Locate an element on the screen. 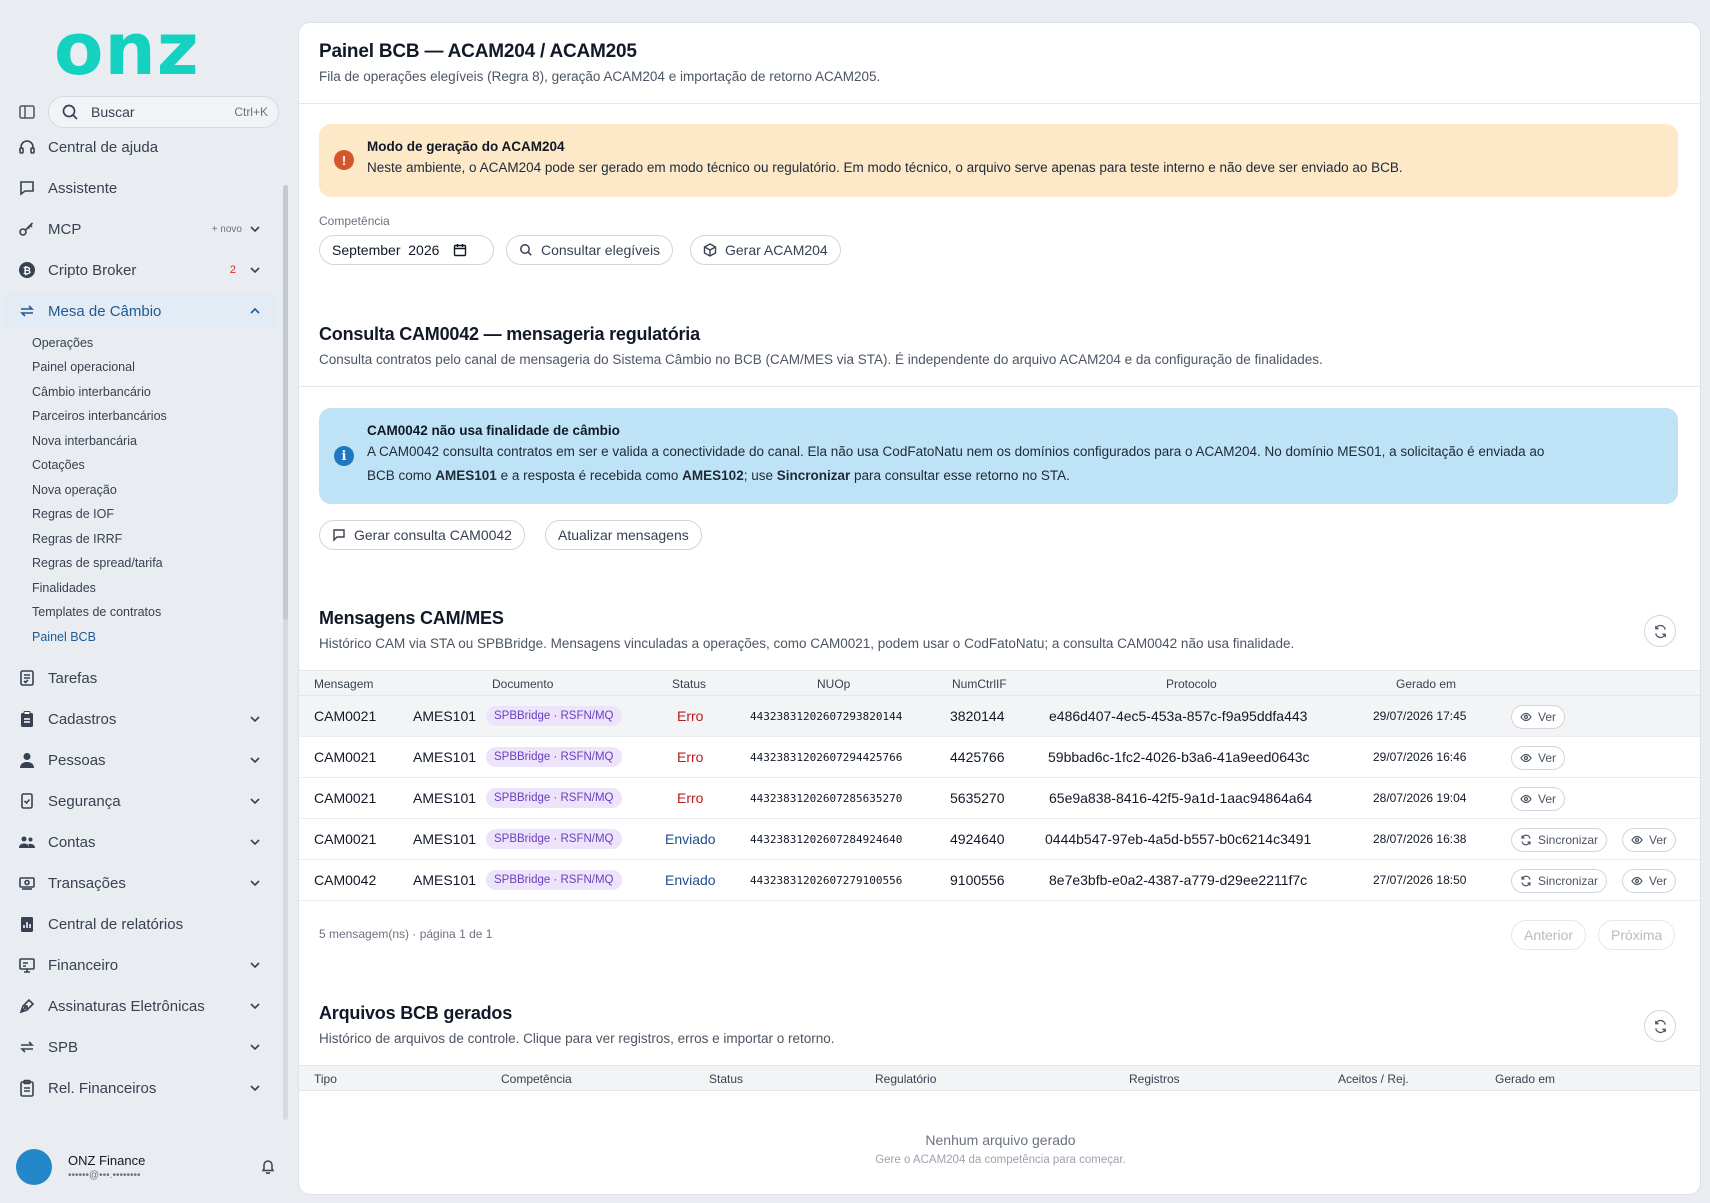 The width and height of the screenshot is (1710, 1203). sidebar-subitem-regras-spread: Regras de spread/tarifa is located at coordinates (97, 563).